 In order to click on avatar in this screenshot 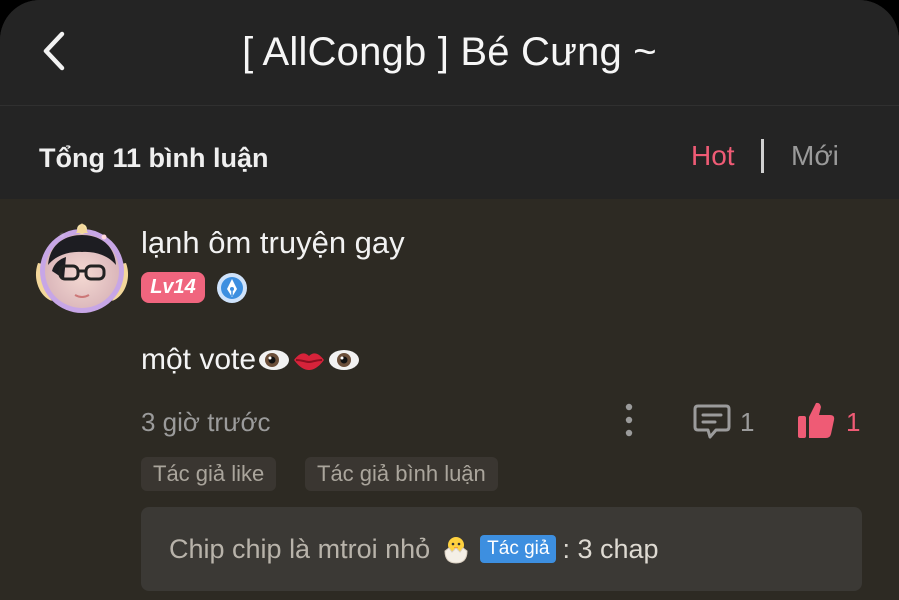, I will do `click(82, 269)`.